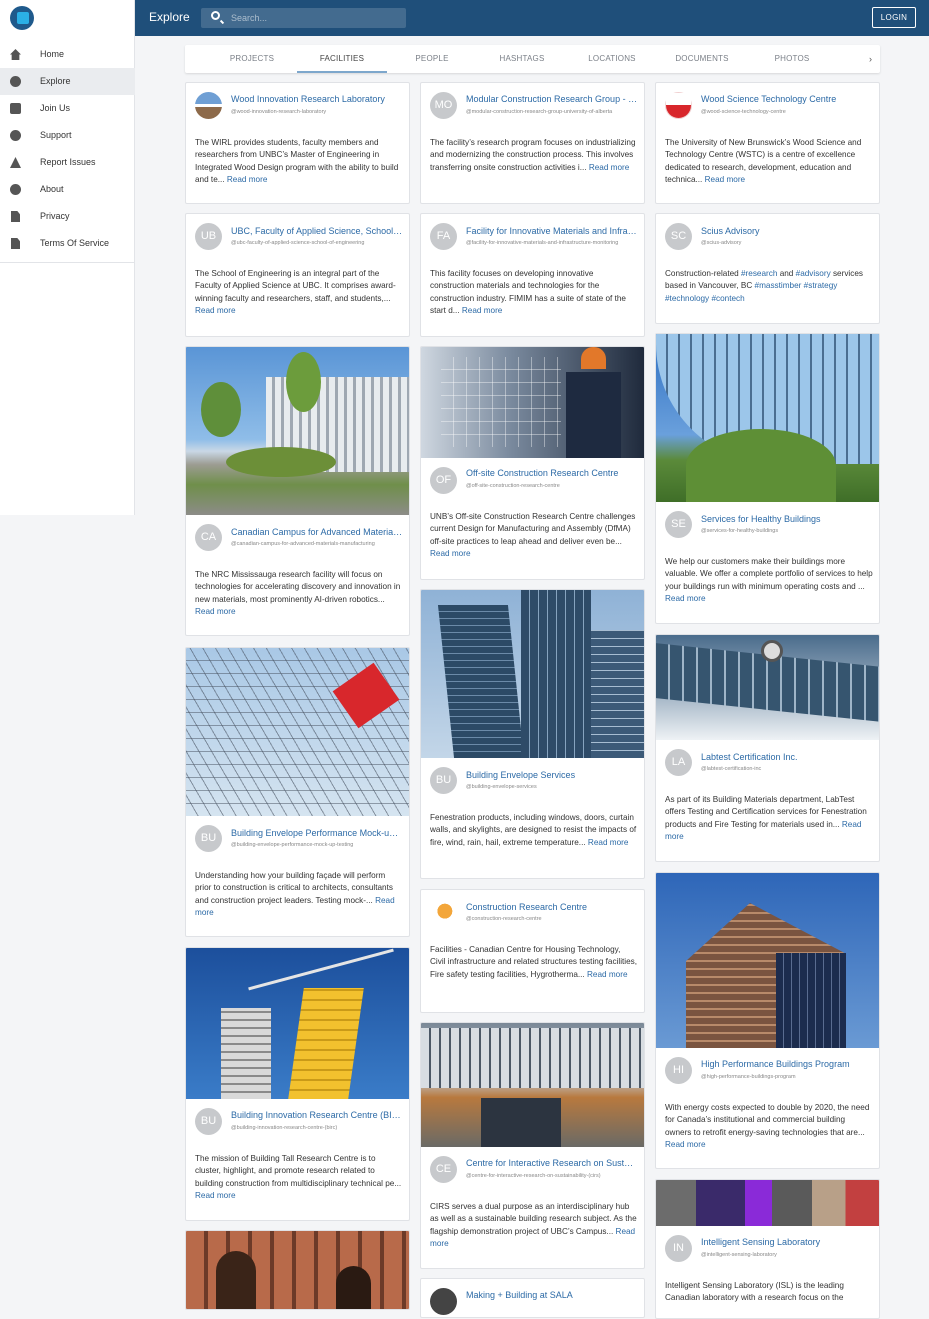 Image resolution: width=929 pixels, height=1319 pixels. What do you see at coordinates (787, 99) in the screenshot?
I see `card-title: Wood Science Technology Centre` at bounding box center [787, 99].